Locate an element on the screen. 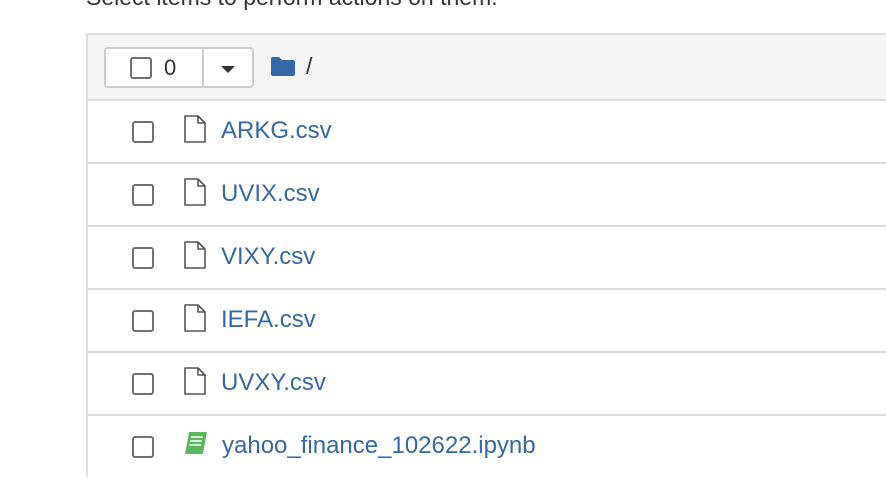 This screenshot has height=478, width=886. list-item: yahoo_finance_102622.ipynb is located at coordinates (487, 446).